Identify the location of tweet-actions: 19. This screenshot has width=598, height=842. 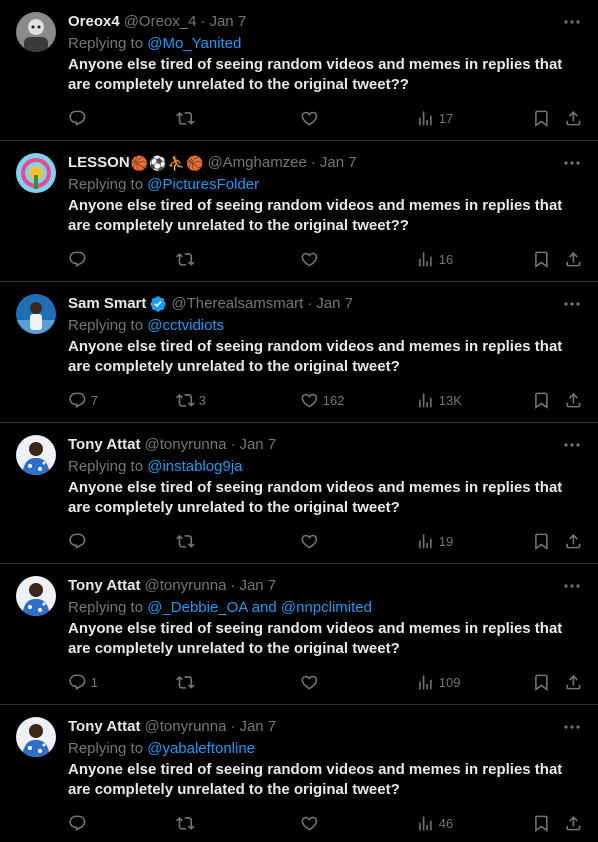
(323, 541).